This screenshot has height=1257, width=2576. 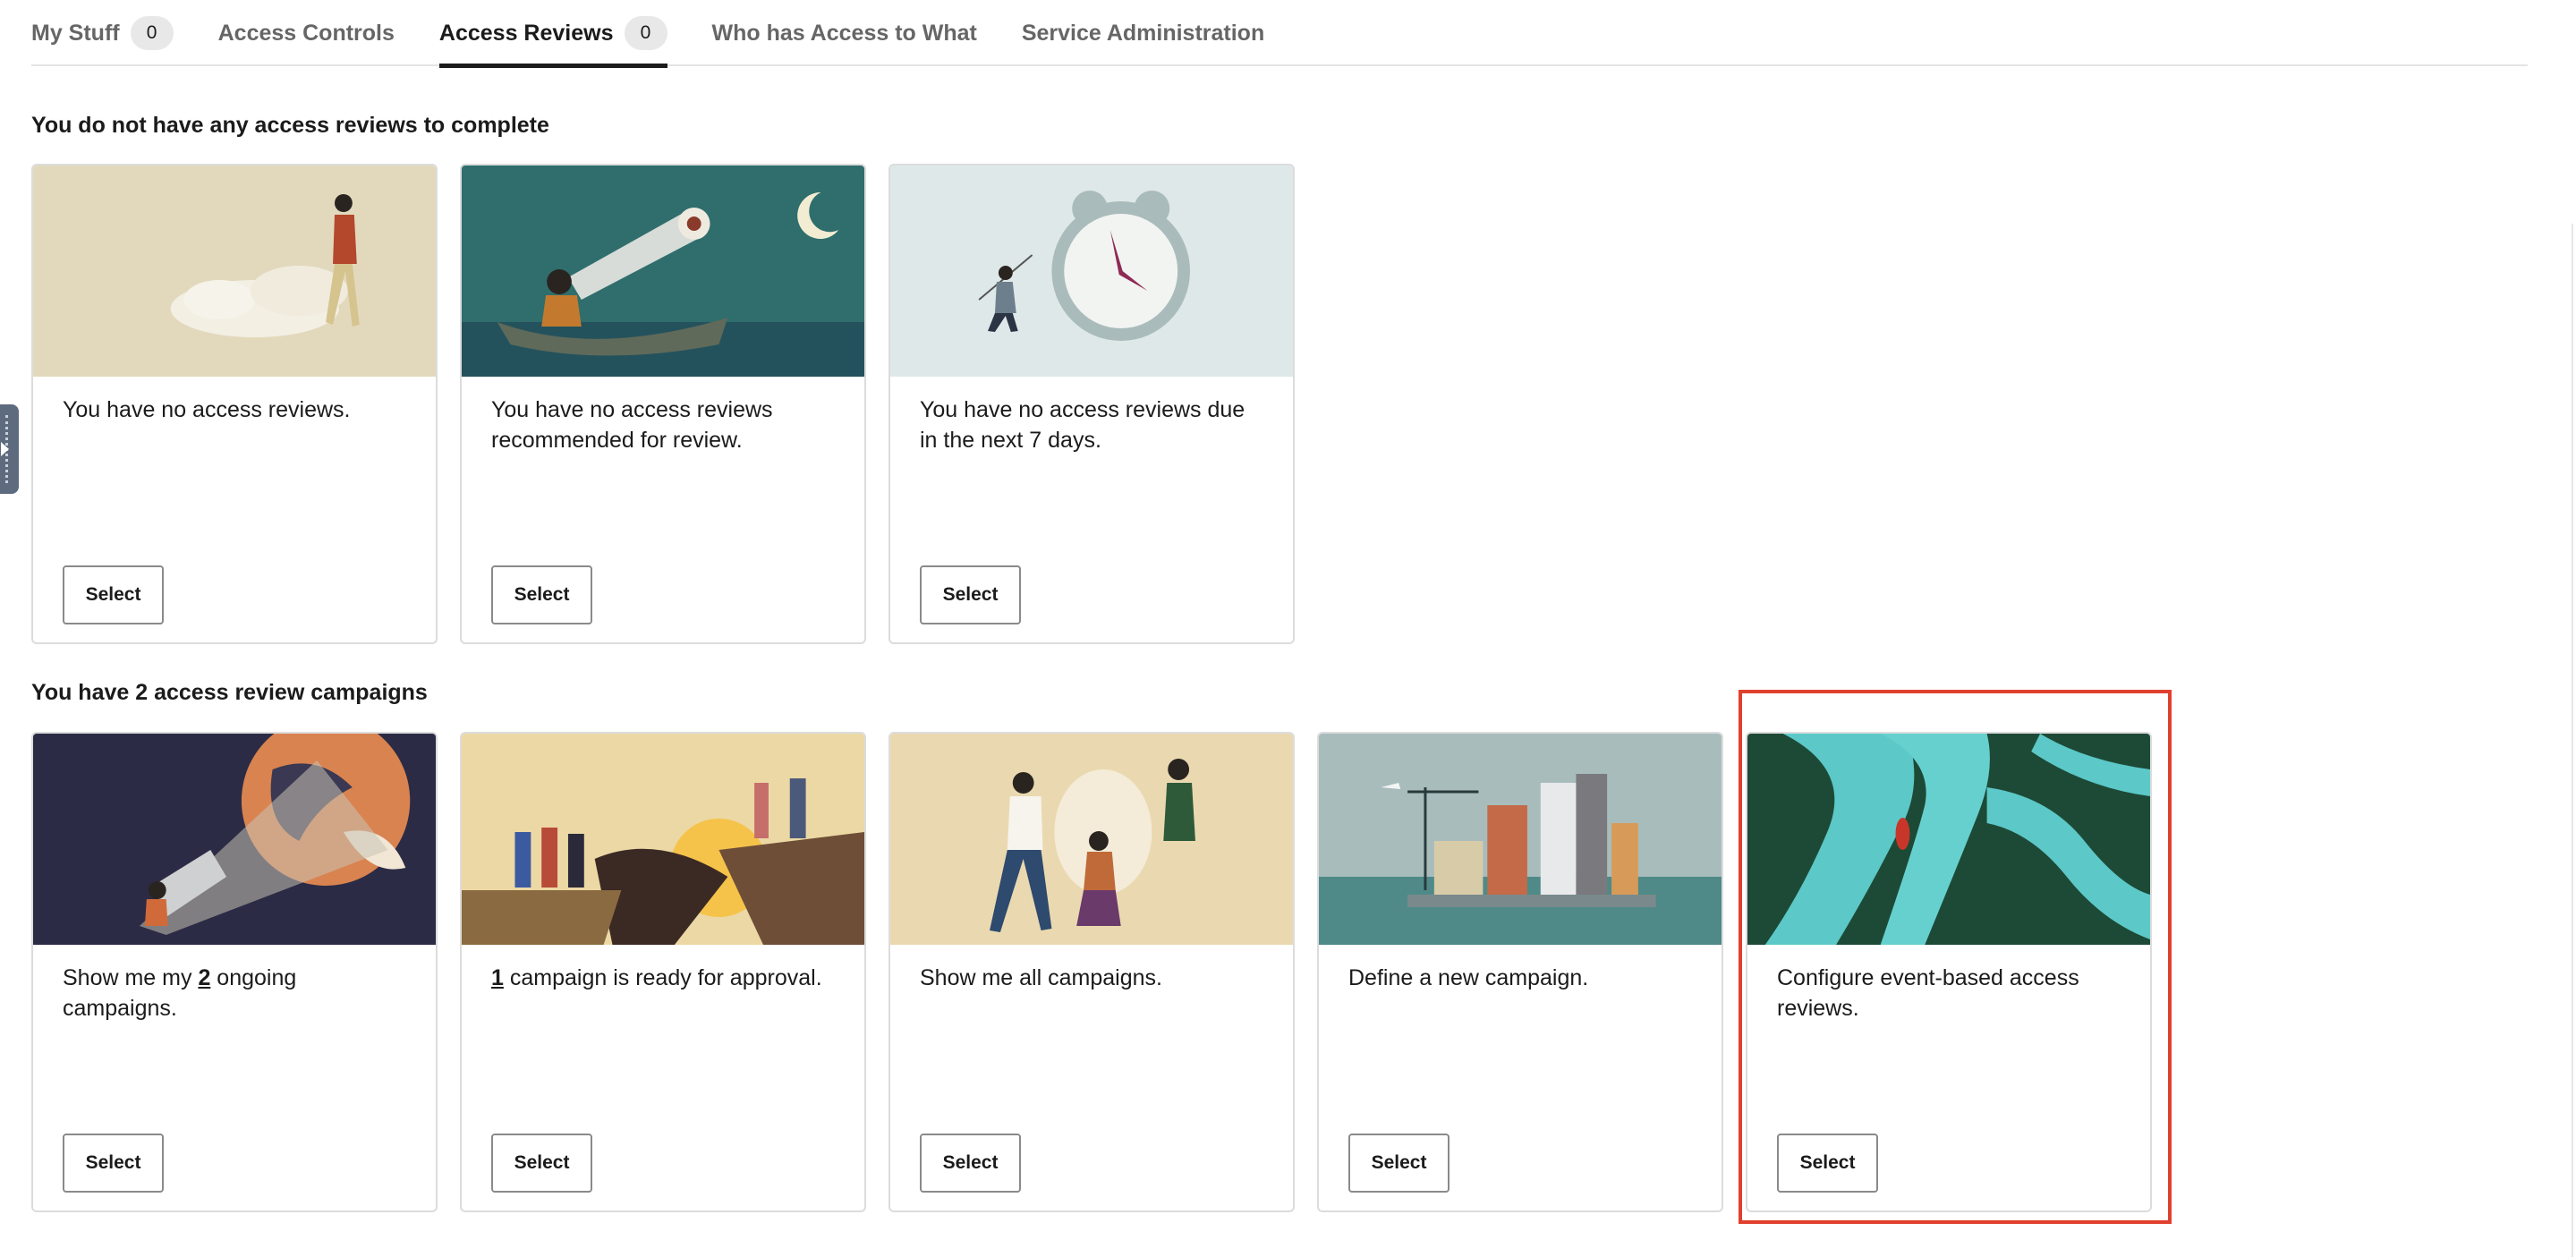 I want to click on card-text: Configure event-based access reviews., so click(x=1950, y=993).